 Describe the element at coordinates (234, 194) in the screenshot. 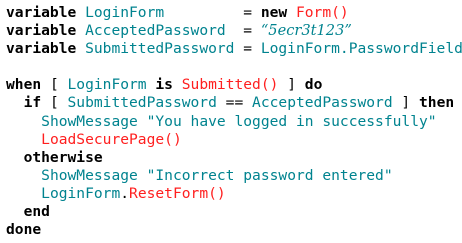

I see `code-line: LoginForm.ResetForm()` at that location.